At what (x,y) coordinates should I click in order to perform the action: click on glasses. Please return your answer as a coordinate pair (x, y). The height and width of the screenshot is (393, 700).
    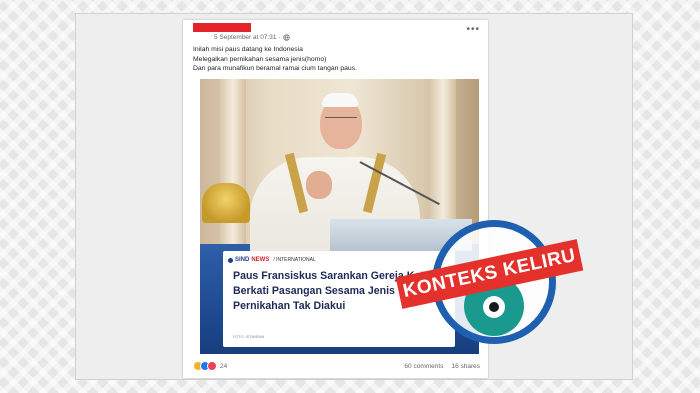
    Looking at the image, I should click on (341, 121).